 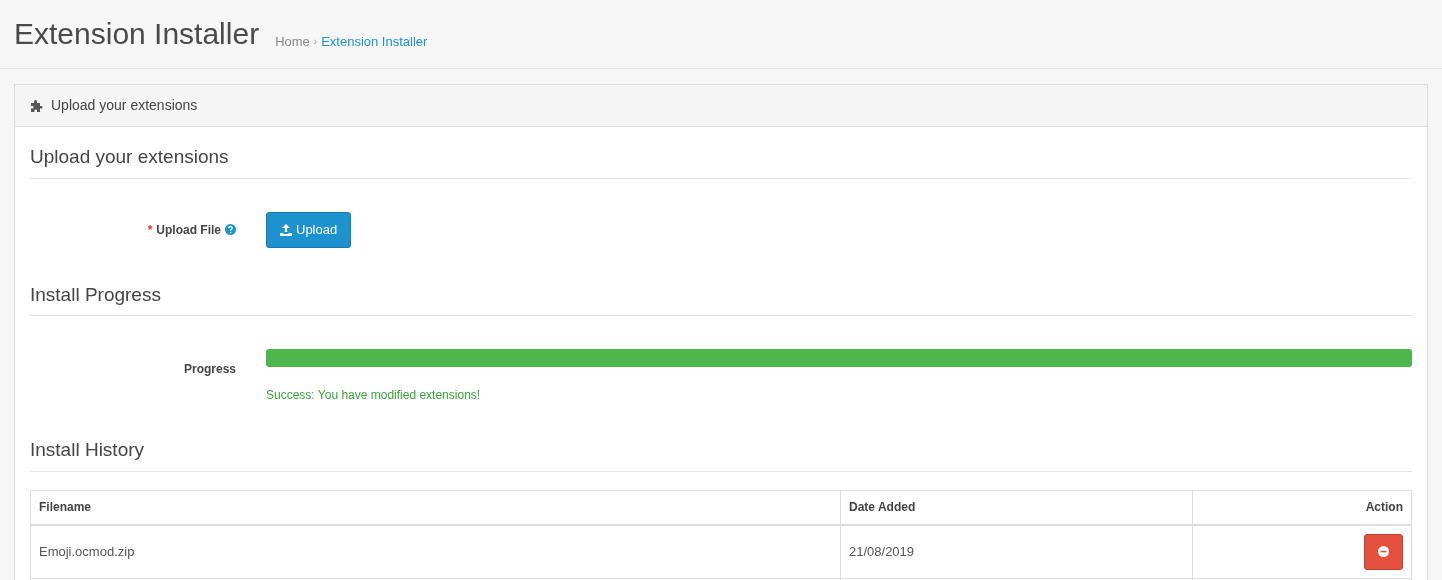 I want to click on upload-button: Upload, so click(x=309, y=229).